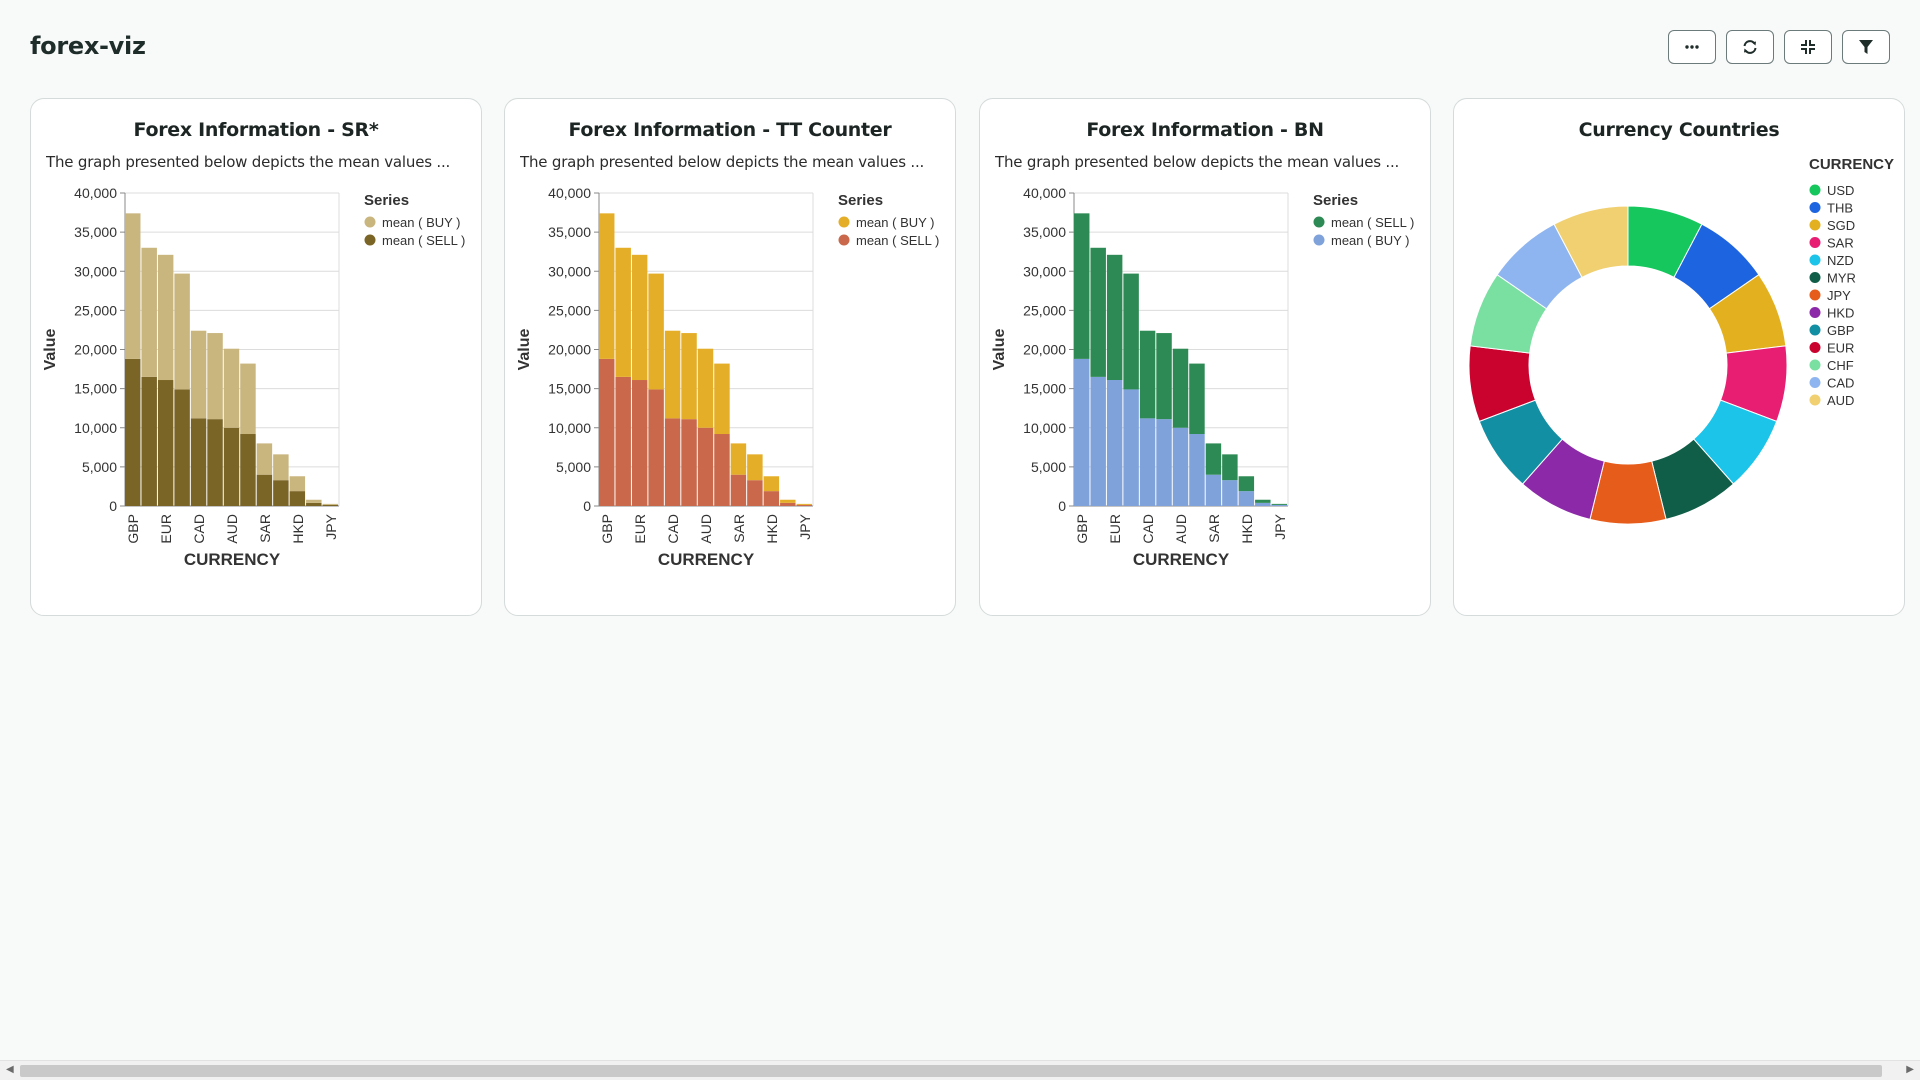 The width and height of the screenshot is (1920, 1080). I want to click on legend-label: mean ( BUY ), so click(421, 222).